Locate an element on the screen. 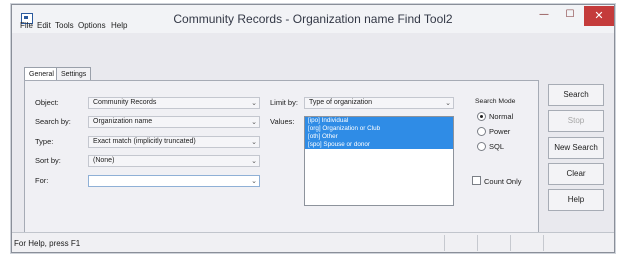 The width and height of the screenshot is (626, 259). menu-options: Options is located at coordinates (92, 25).